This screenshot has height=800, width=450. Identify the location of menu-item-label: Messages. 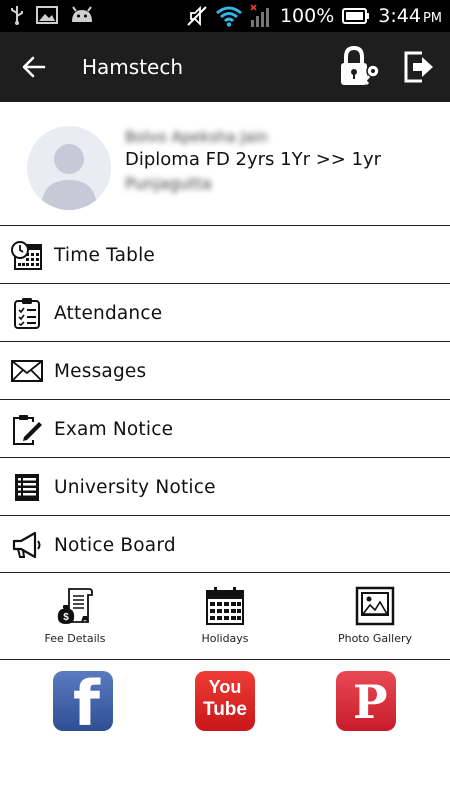
(100, 371).